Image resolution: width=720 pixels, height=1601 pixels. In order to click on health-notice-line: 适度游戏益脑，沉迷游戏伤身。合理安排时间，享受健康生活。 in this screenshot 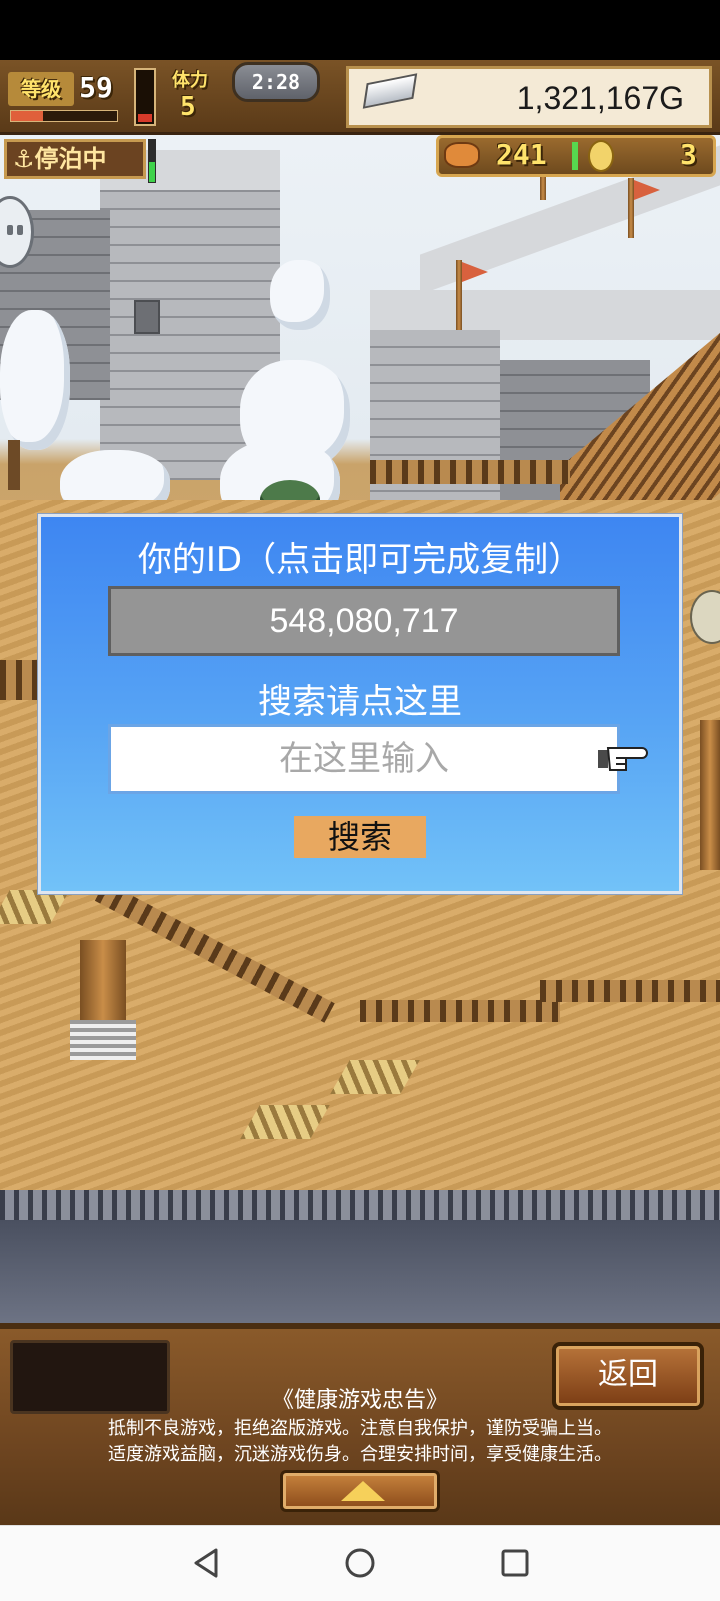, I will do `click(360, 1454)`.